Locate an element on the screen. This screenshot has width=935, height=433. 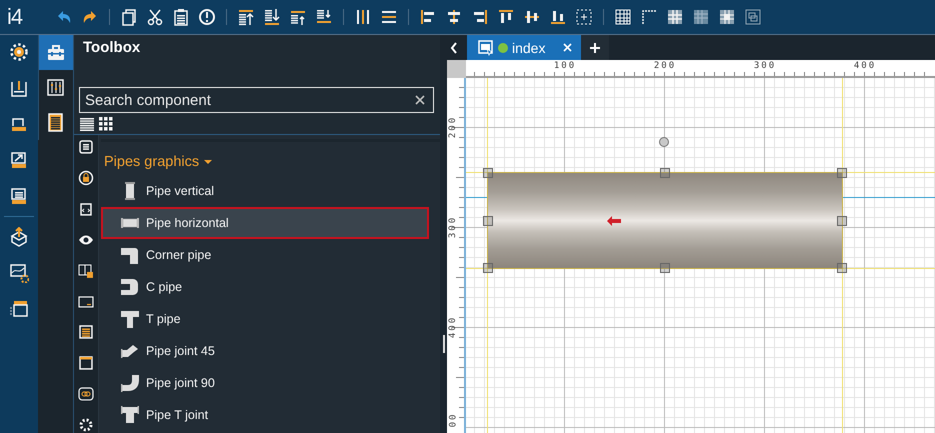
script-icon is located at coordinates (86, 208).